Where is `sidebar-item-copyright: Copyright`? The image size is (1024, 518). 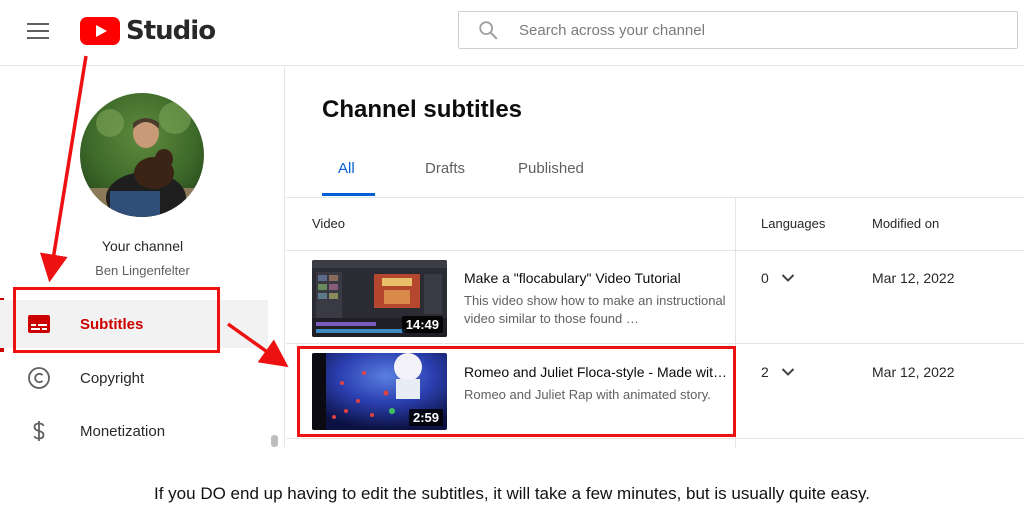
sidebar-item-copyright: Copyright is located at coordinates (134, 378).